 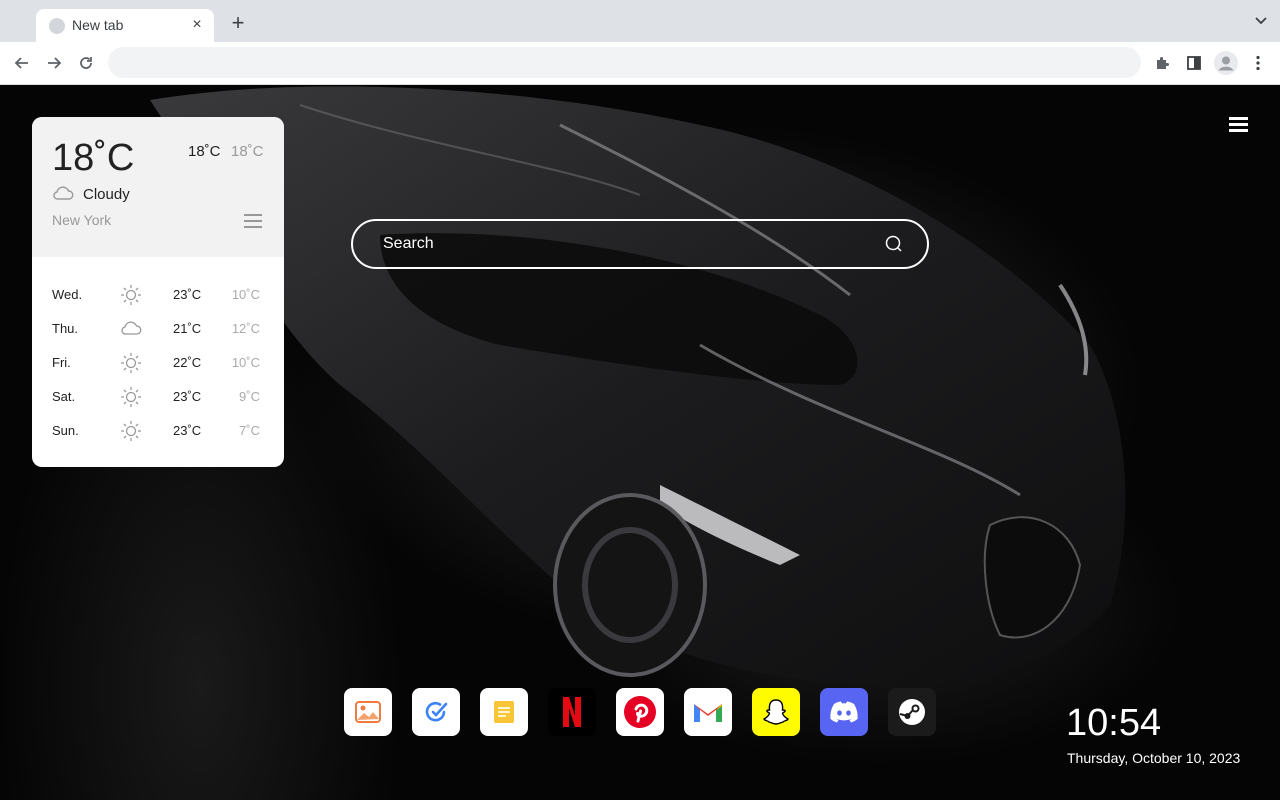 I want to click on forecast-row: Fri. 22˚C 10˚C, so click(x=158, y=362).